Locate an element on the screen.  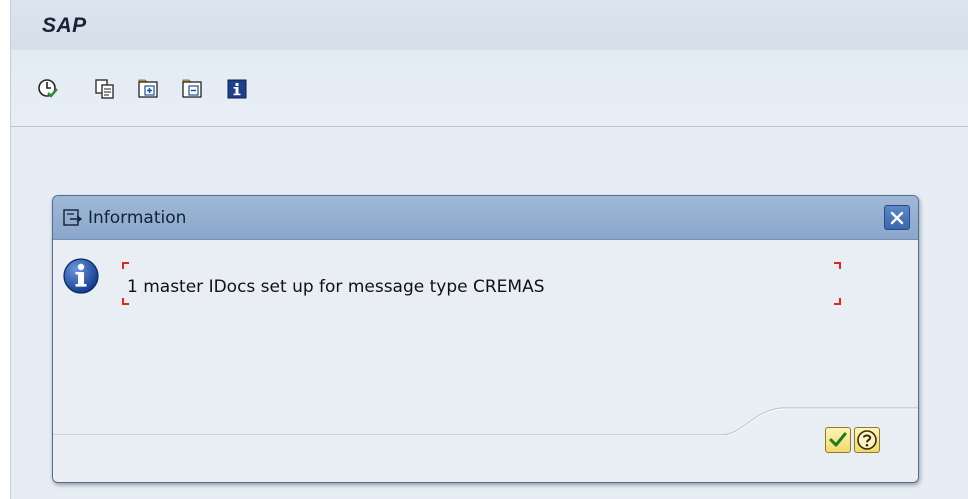
expand-icon is located at coordinates (148, 88).